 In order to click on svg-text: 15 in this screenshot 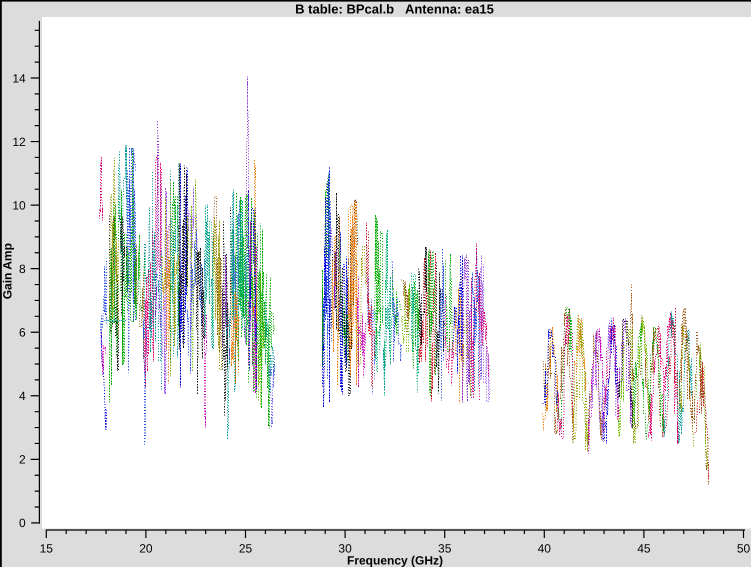, I will do `click(47, 549)`.